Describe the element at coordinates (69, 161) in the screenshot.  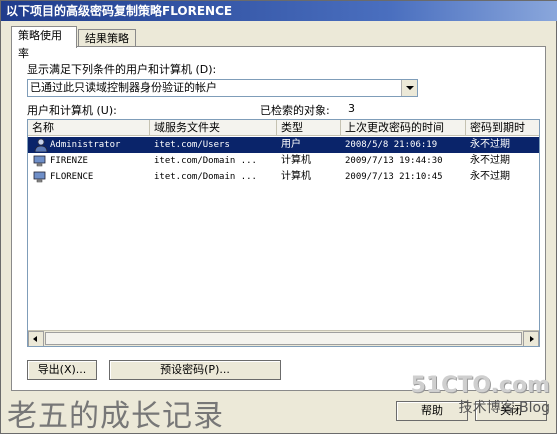
I see `row-name: FIRENZE` at that location.